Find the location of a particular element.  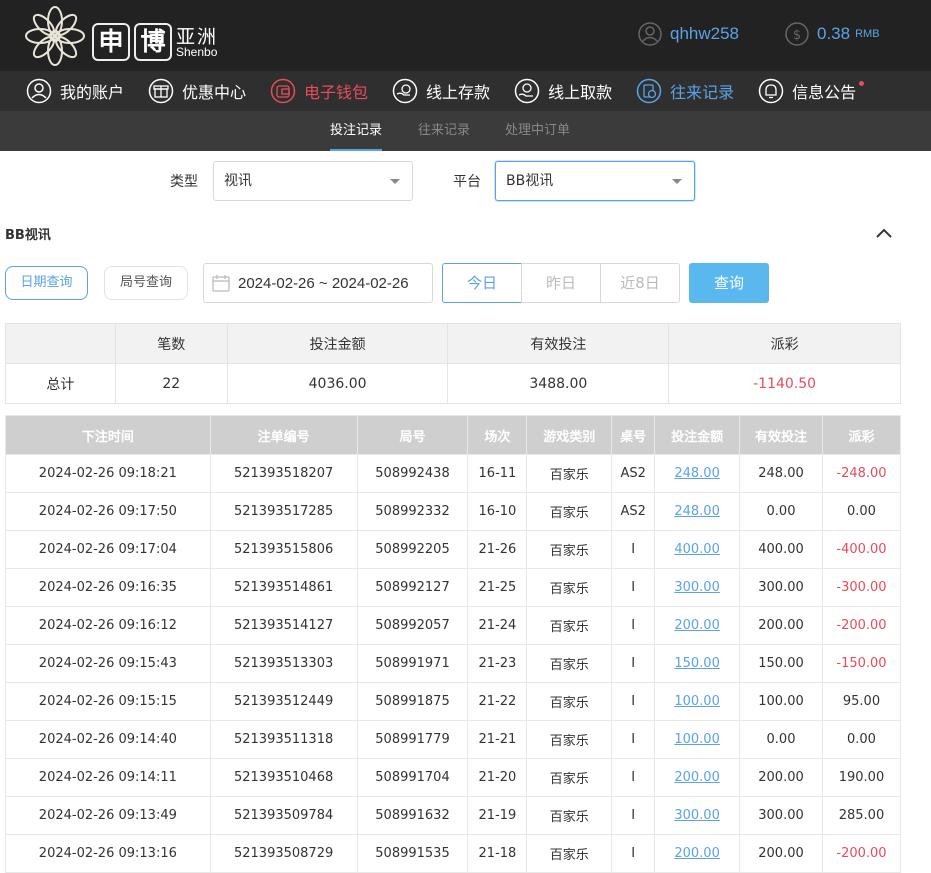

bet-id: 521393510468 is located at coordinates (283, 777).